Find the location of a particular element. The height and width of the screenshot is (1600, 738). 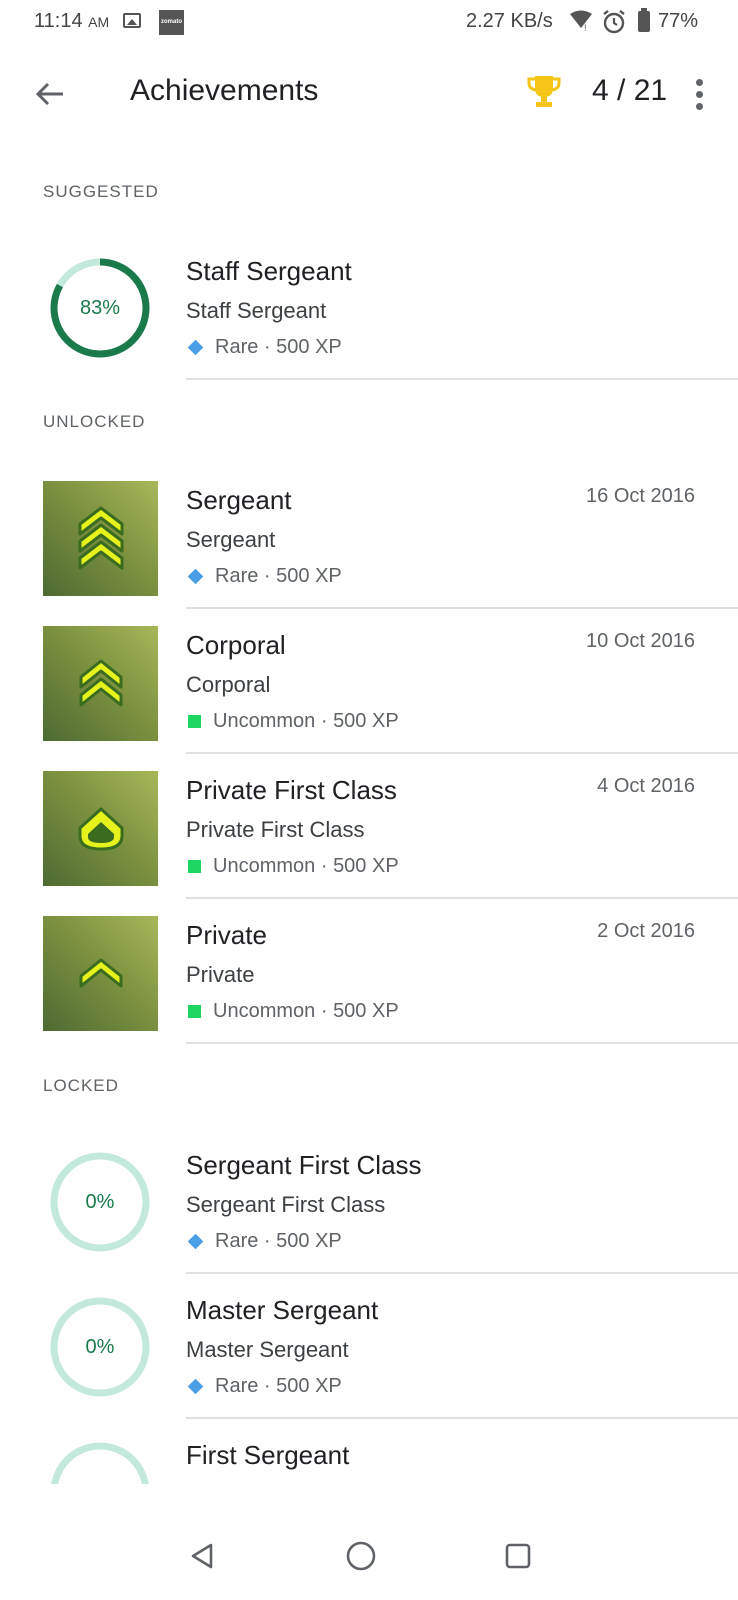

back-button is located at coordinates (50, 94).